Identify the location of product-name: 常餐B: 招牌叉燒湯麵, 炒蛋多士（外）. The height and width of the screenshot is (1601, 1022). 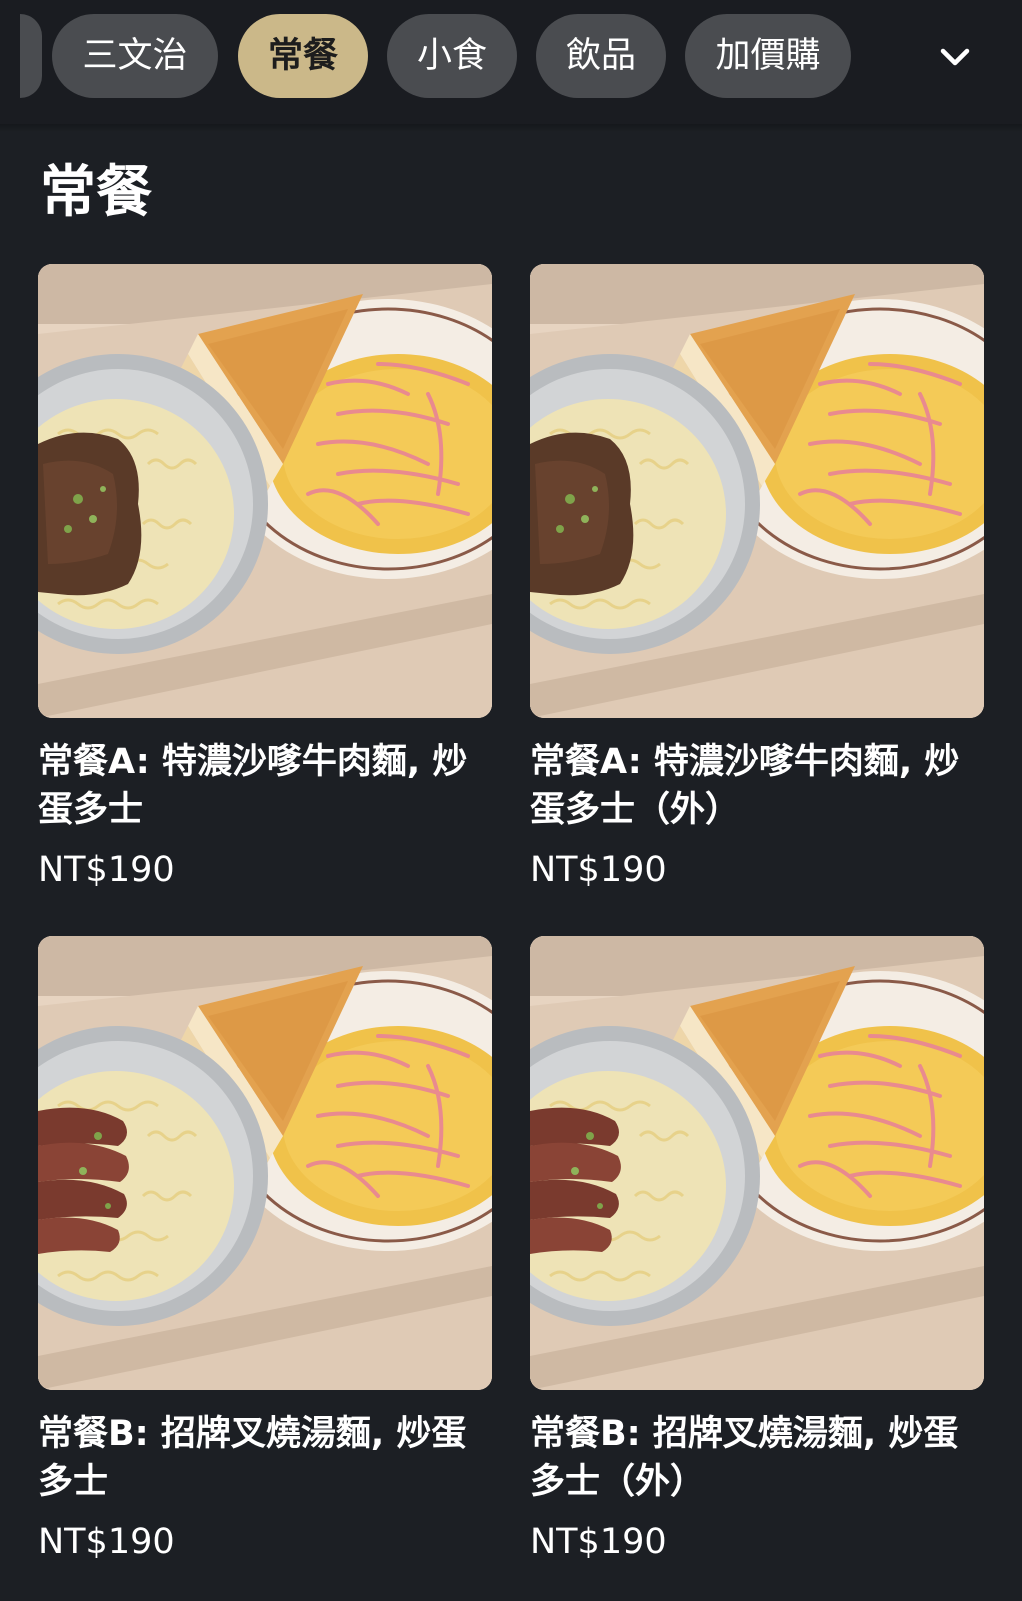
(744, 1458).